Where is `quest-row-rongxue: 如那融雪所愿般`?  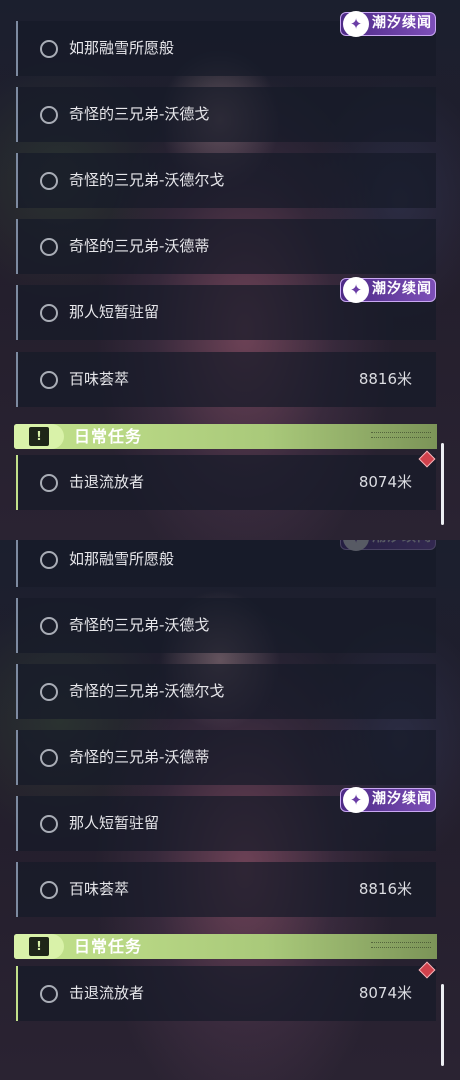 quest-row-rongxue: 如那融雪所愿般 is located at coordinates (226, 563).